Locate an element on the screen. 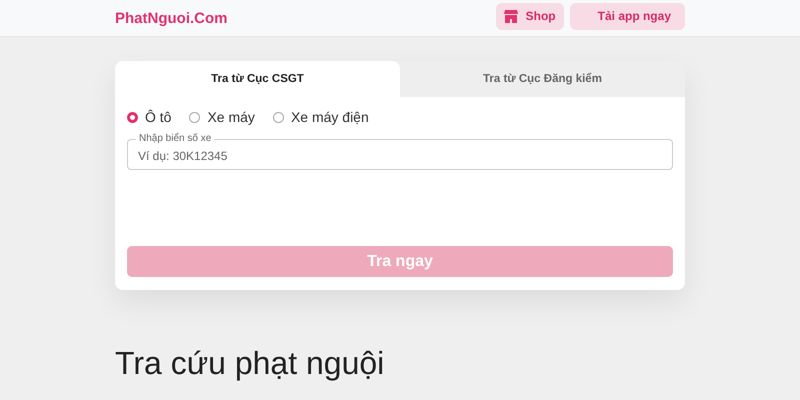  radio-label: Xe máy is located at coordinates (231, 117).